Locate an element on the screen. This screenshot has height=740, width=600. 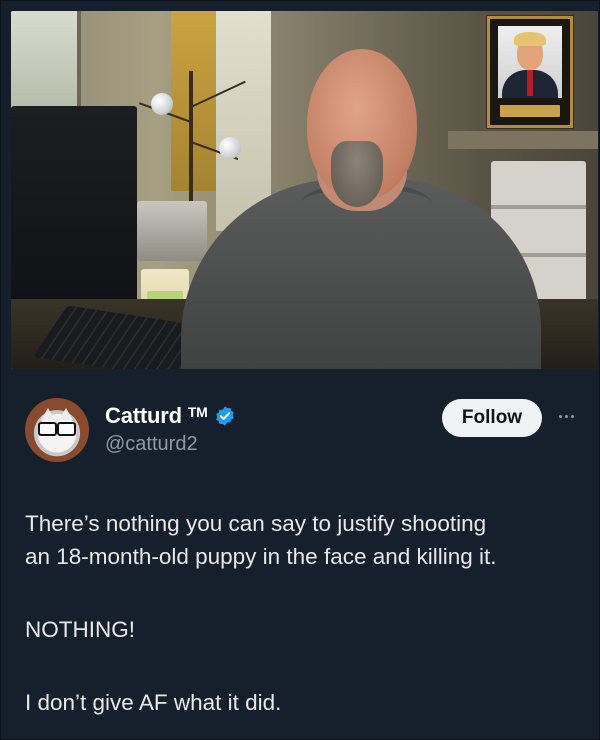
follow-button: Follow is located at coordinates (492, 418).